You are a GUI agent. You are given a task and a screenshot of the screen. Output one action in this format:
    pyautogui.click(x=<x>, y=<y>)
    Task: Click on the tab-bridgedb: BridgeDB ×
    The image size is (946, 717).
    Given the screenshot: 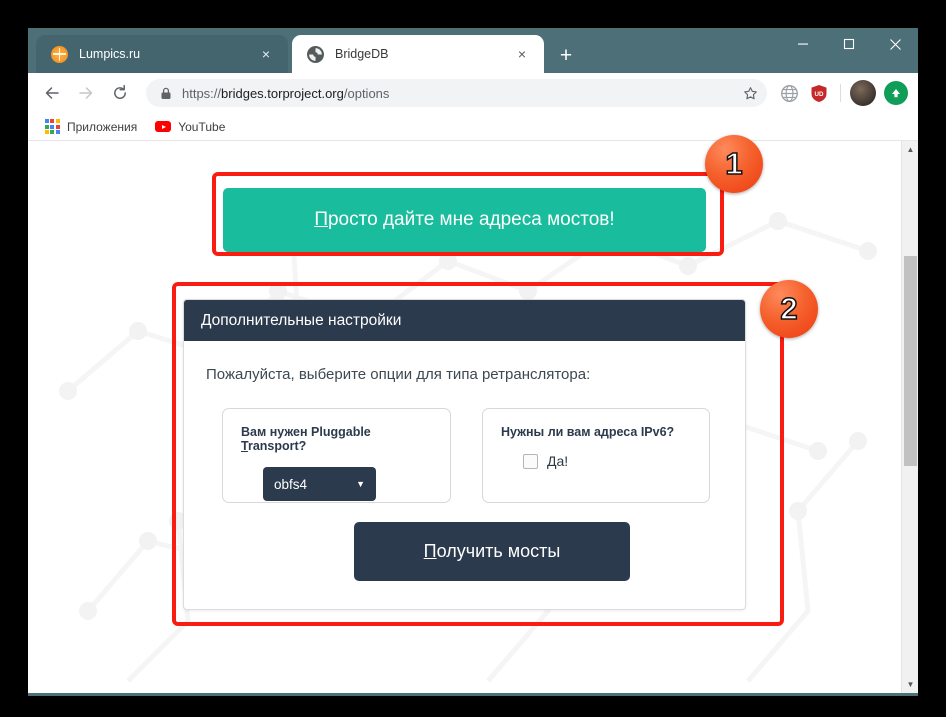 What is the action you would take?
    pyautogui.click(x=418, y=54)
    